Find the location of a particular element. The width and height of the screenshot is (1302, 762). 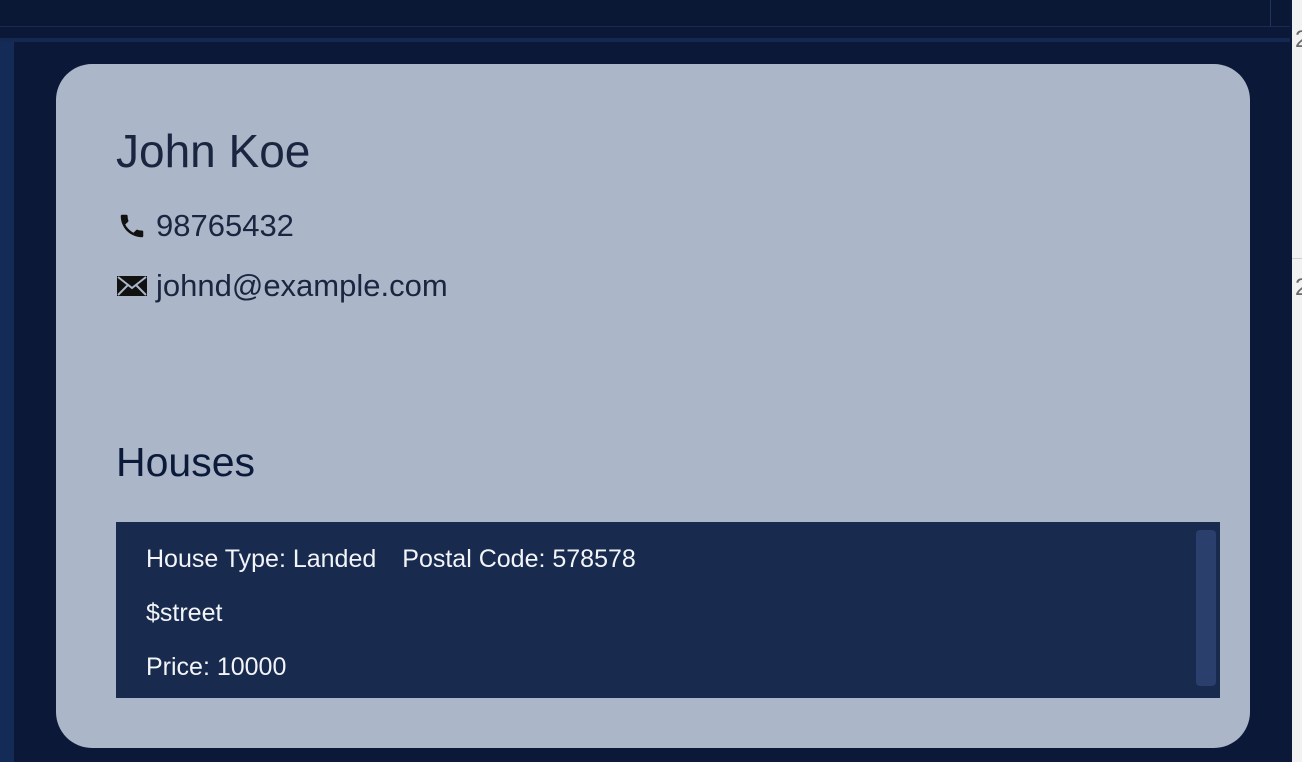

email-row: johnd@example.com is located at coordinates (282, 286).